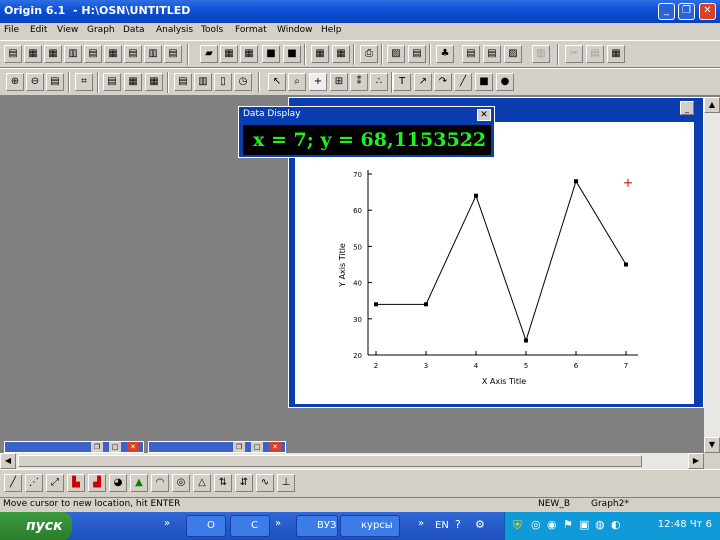  What do you see at coordinates (243, 82) in the screenshot?
I see `timestamp-icon: ◷` at bounding box center [243, 82].